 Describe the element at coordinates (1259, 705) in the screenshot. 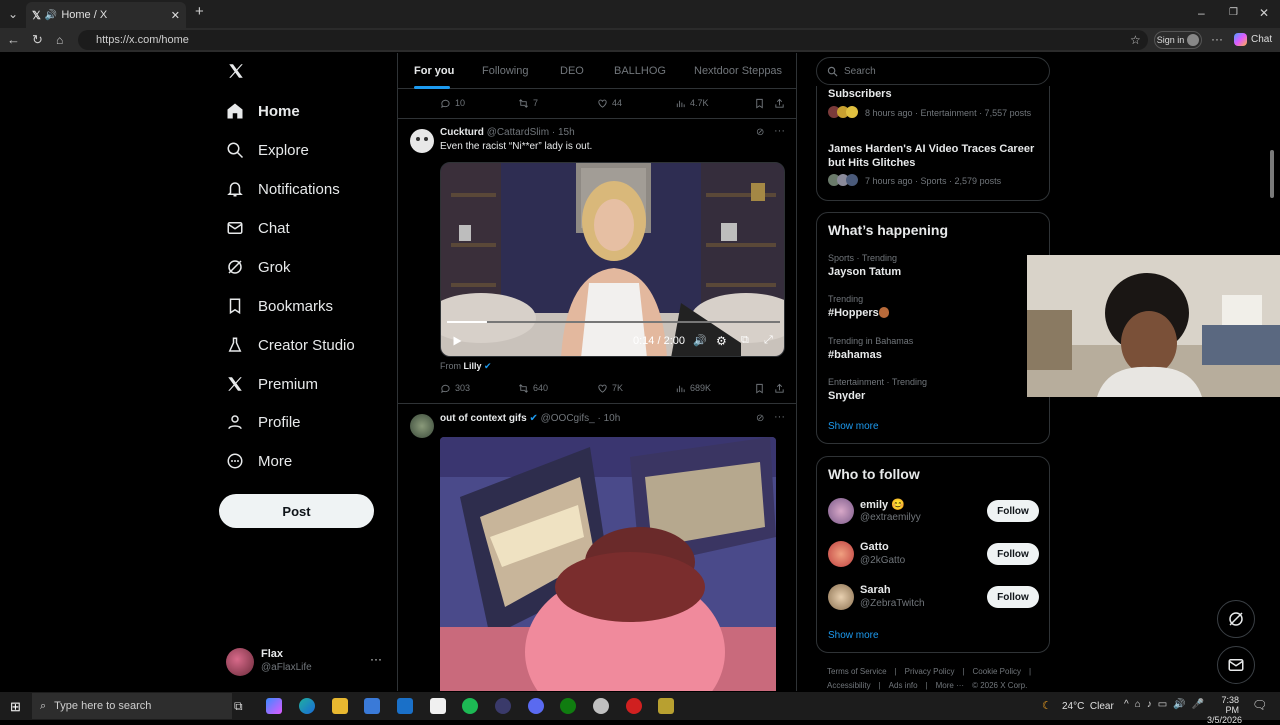

I see `notification-icon: 🗨` at that location.